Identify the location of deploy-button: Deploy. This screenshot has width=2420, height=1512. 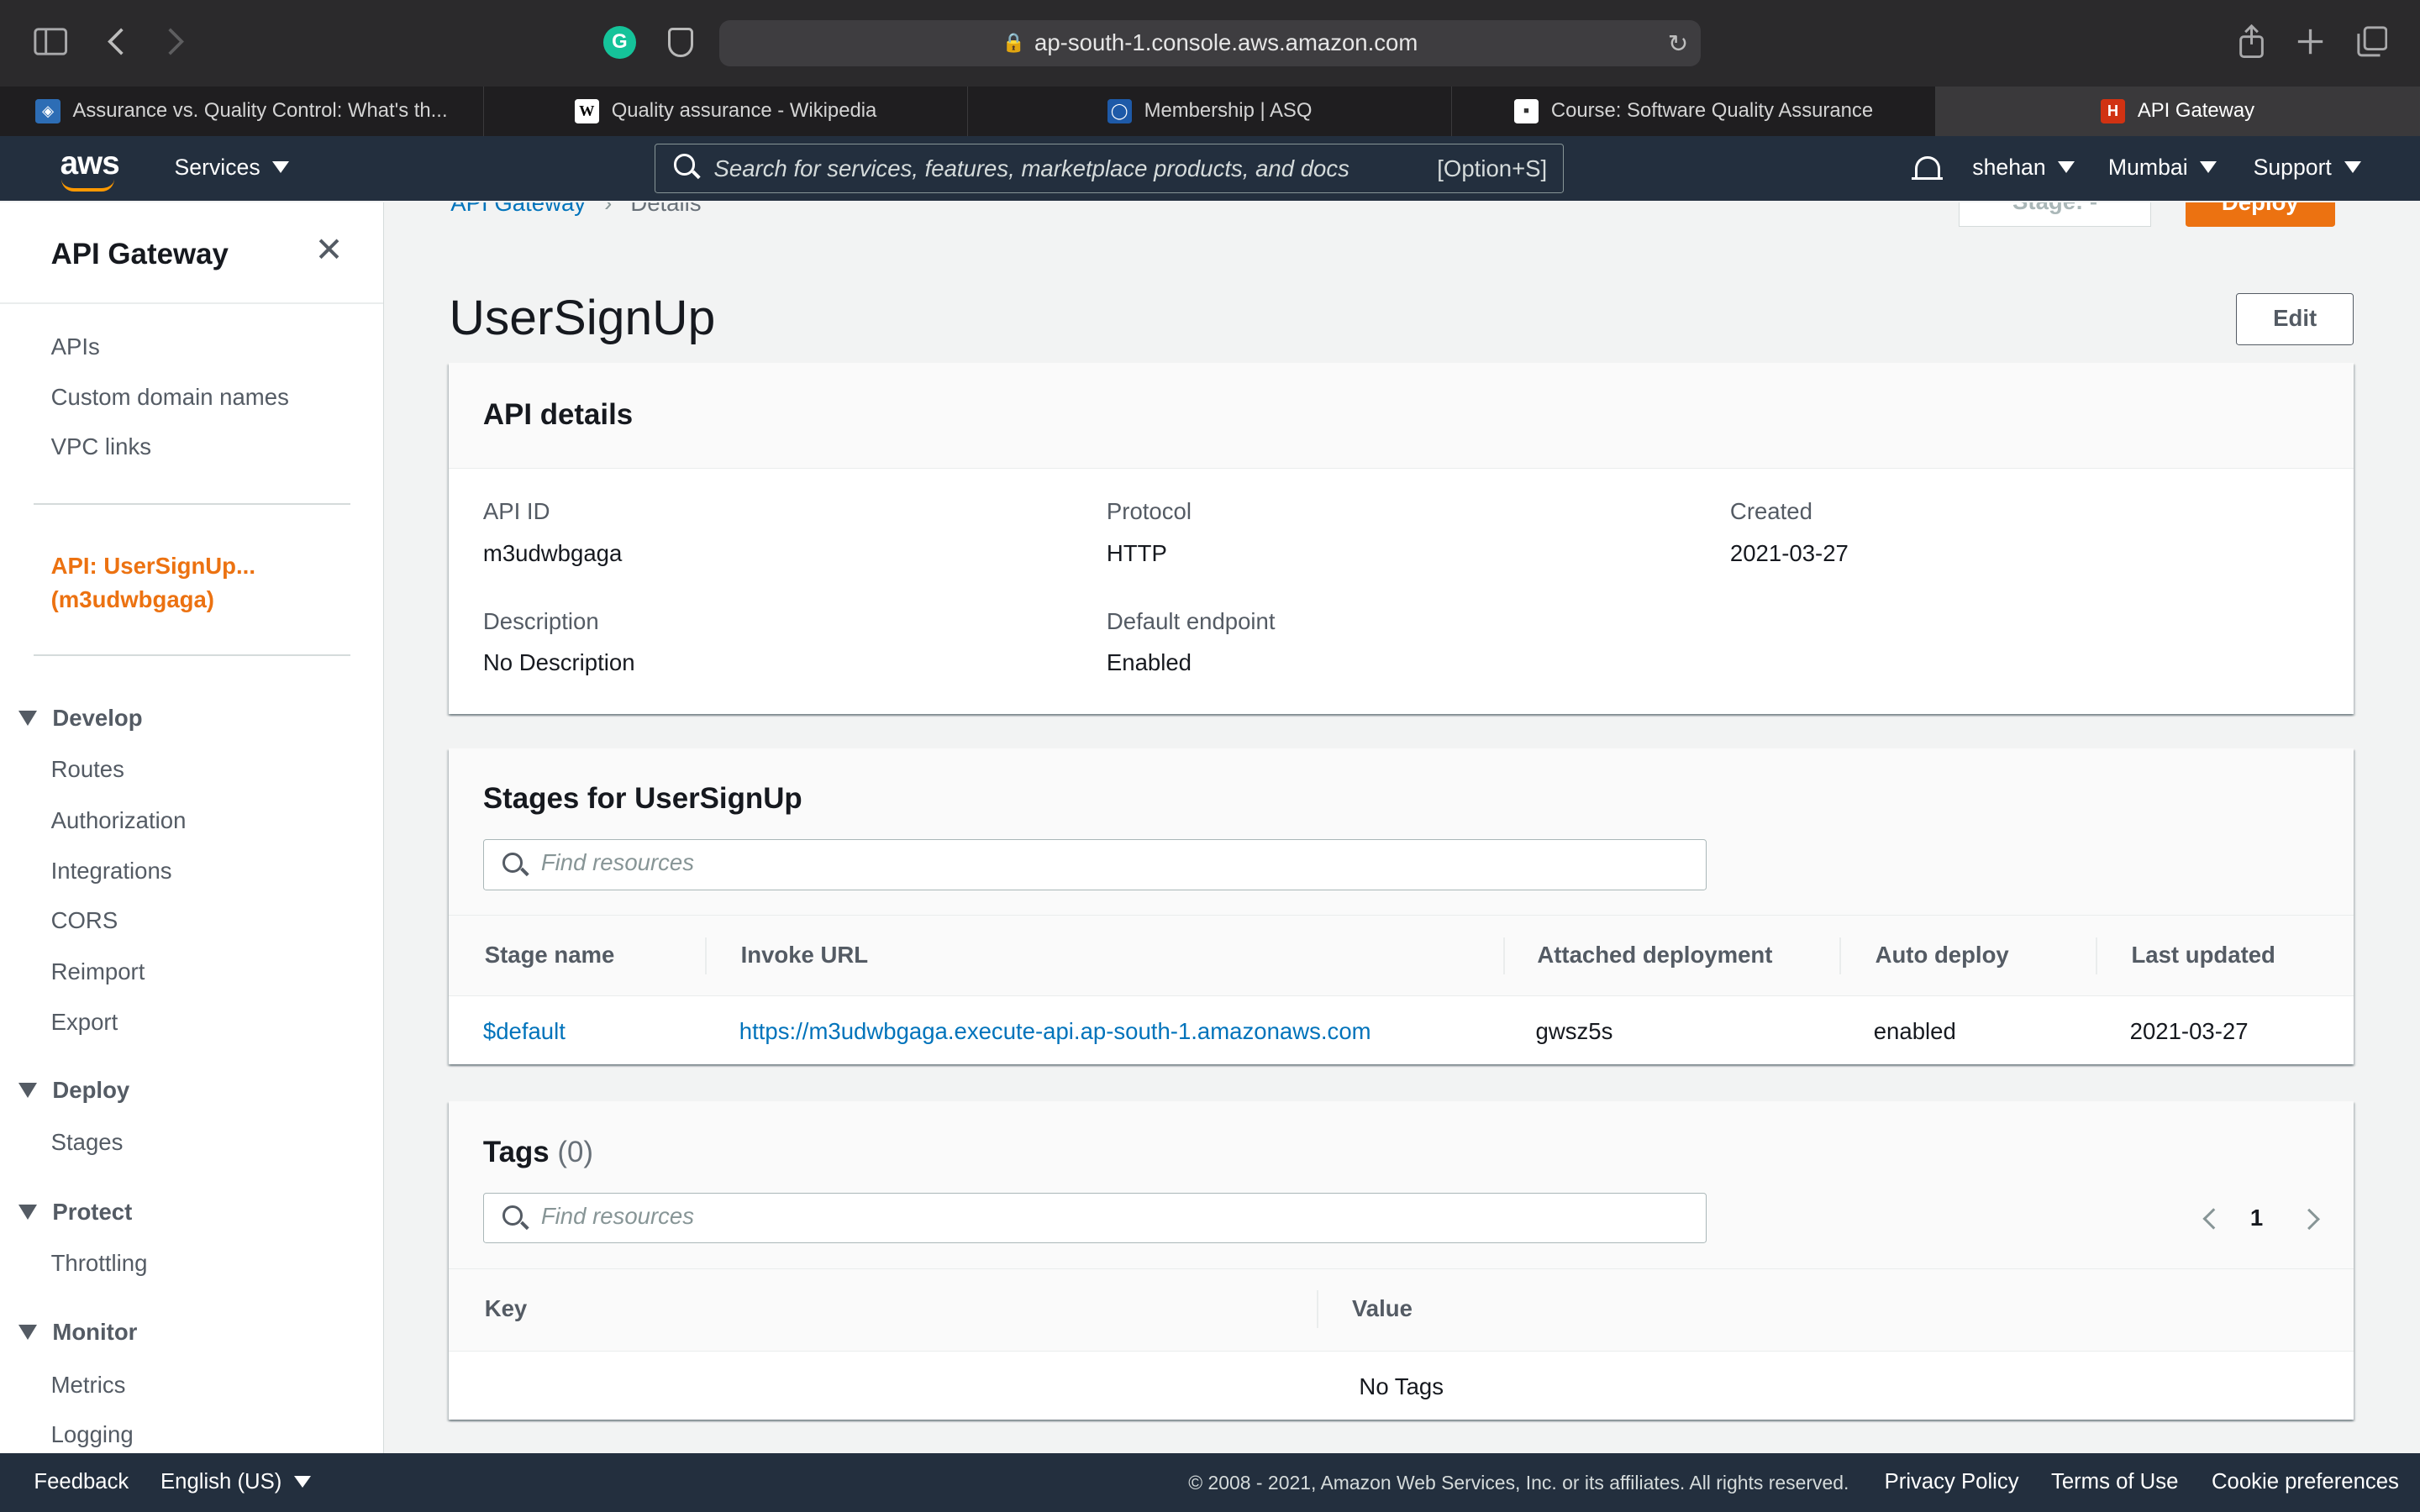
(2260, 214).